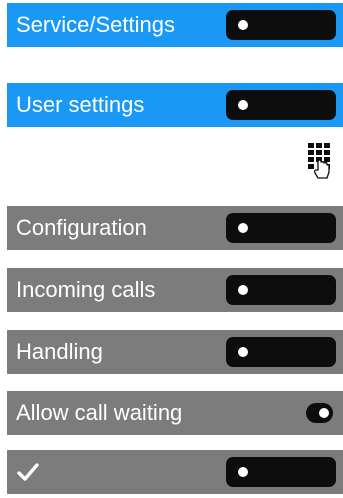 The width and height of the screenshot is (343, 498). Describe the element at coordinates (175, 290) in the screenshot. I see `menu-incoming-calls: Incoming calls` at that location.